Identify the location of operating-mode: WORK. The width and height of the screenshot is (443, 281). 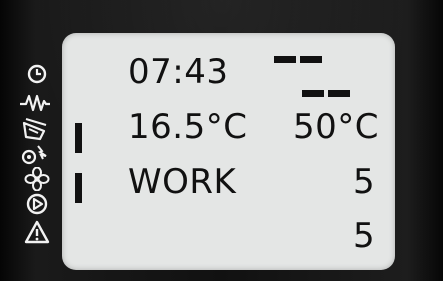
(182, 182).